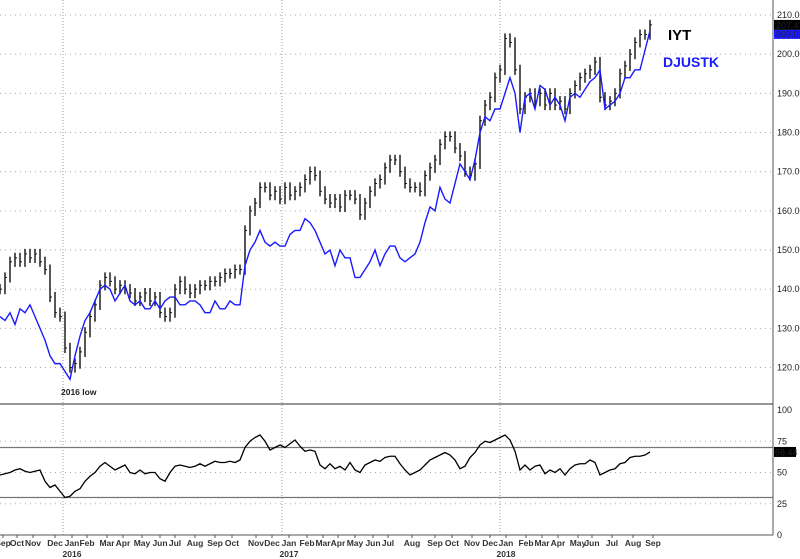  I want to click on price-tick-label: 190.00, so click(788, 93).